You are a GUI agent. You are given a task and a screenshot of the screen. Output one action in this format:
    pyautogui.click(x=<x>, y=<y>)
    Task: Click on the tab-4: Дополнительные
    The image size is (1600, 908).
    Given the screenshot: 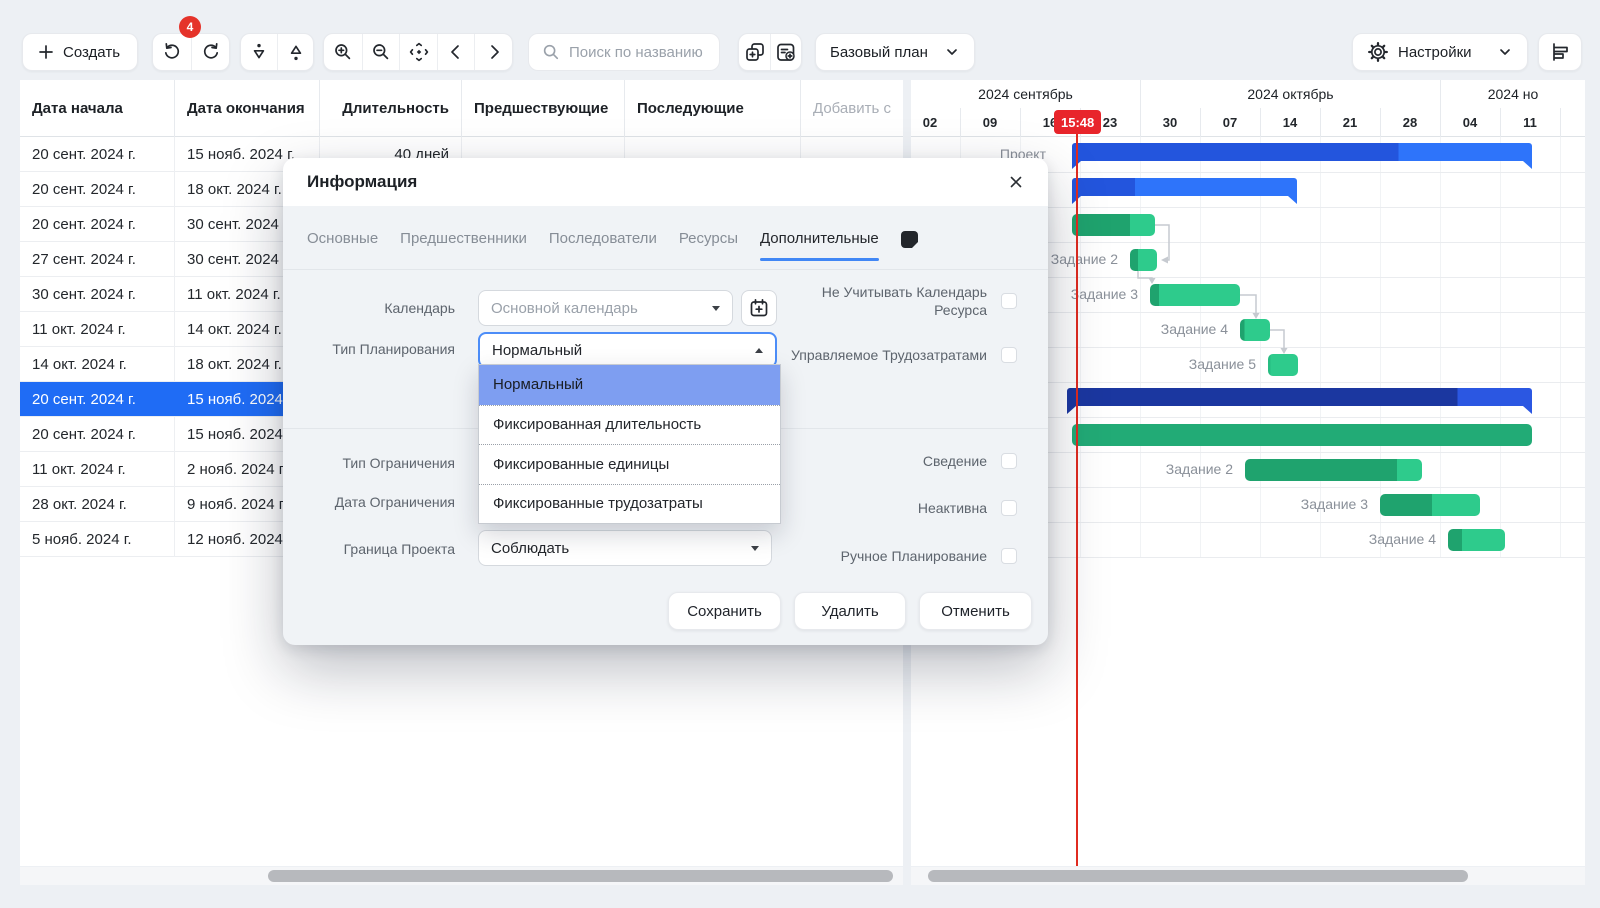 What is the action you would take?
    pyautogui.click(x=819, y=245)
    